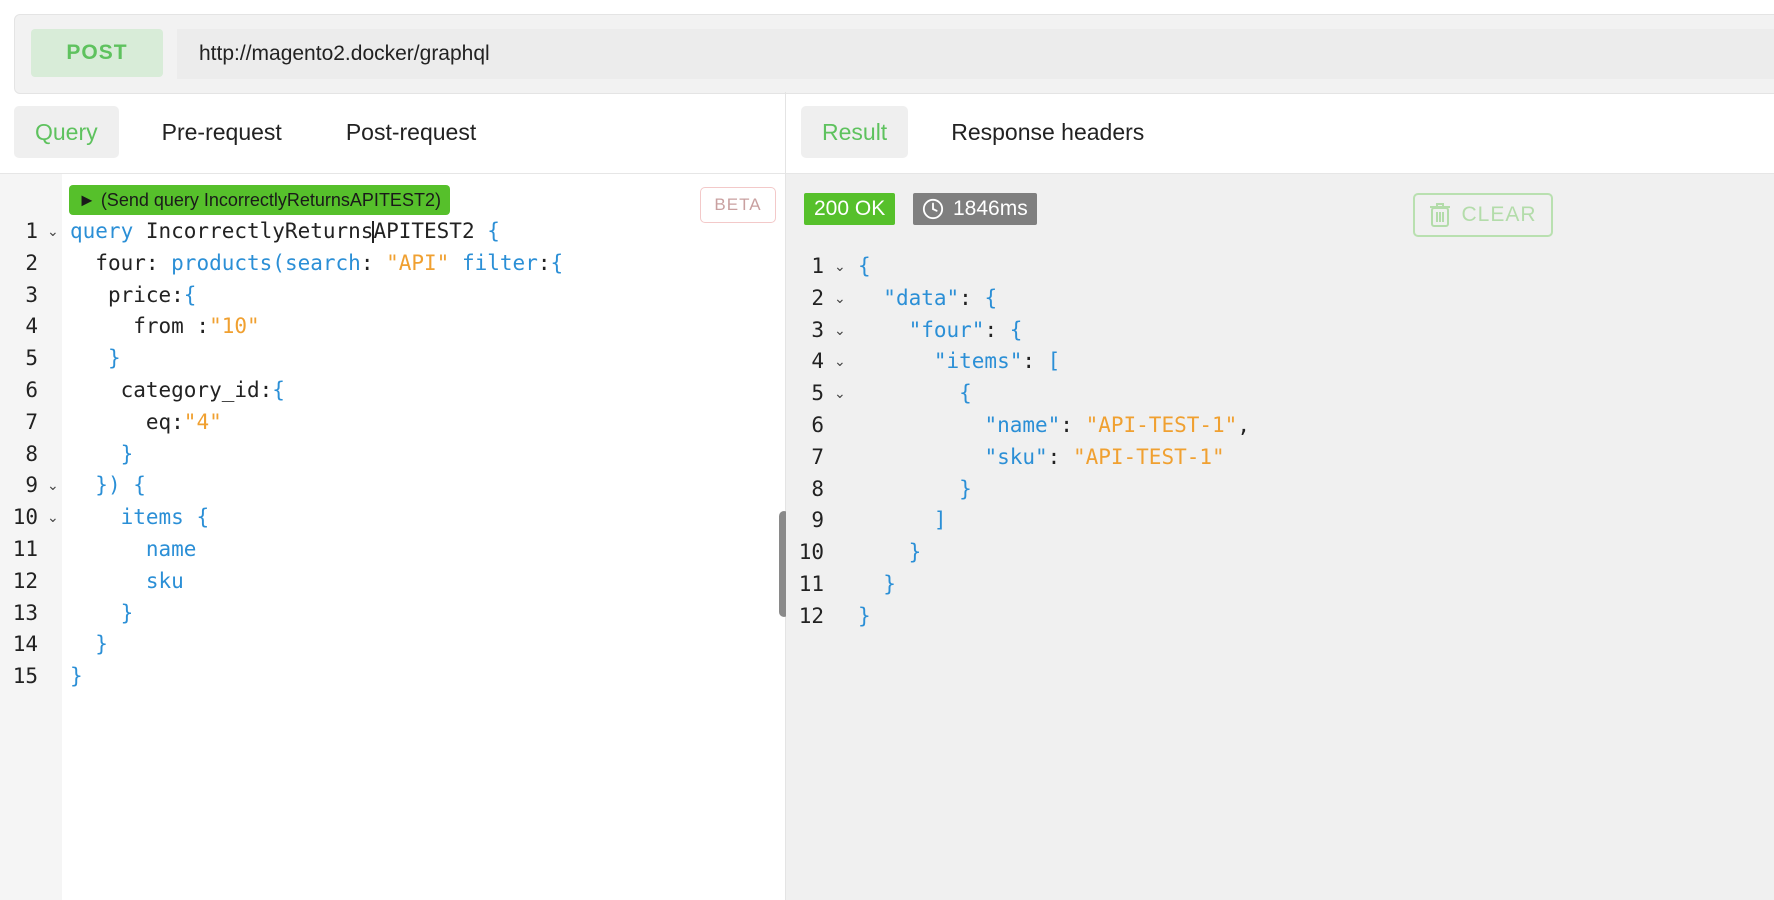  Describe the element at coordinates (66, 132) in the screenshot. I see `tab-query: Query` at that location.